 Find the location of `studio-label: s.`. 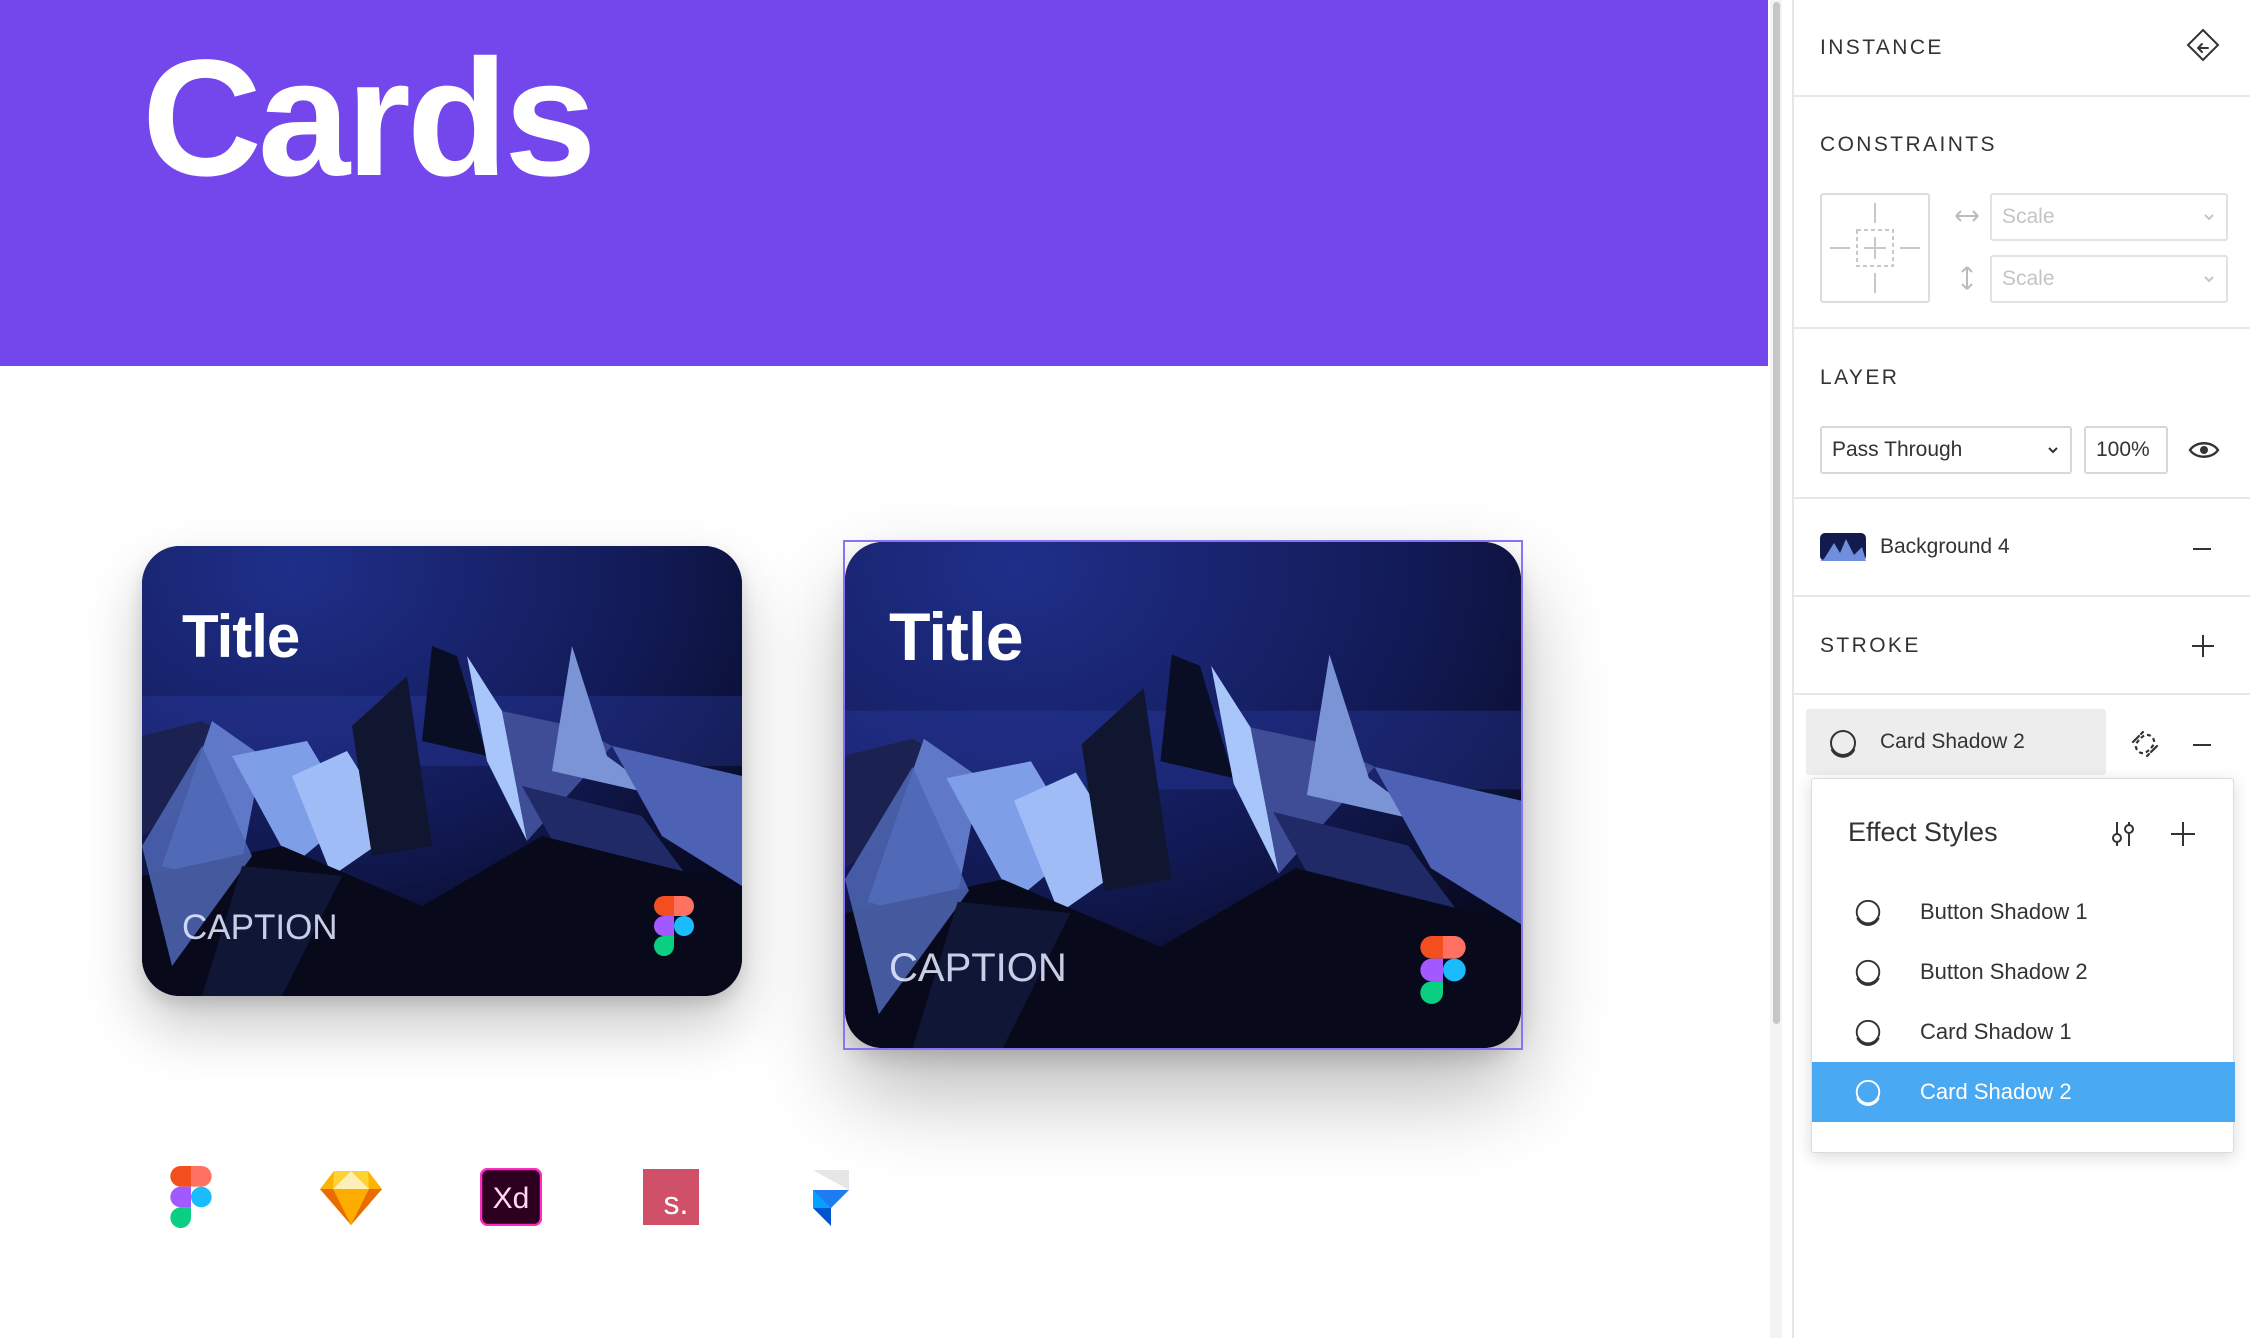

studio-label: s. is located at coordinates (676, 1203).